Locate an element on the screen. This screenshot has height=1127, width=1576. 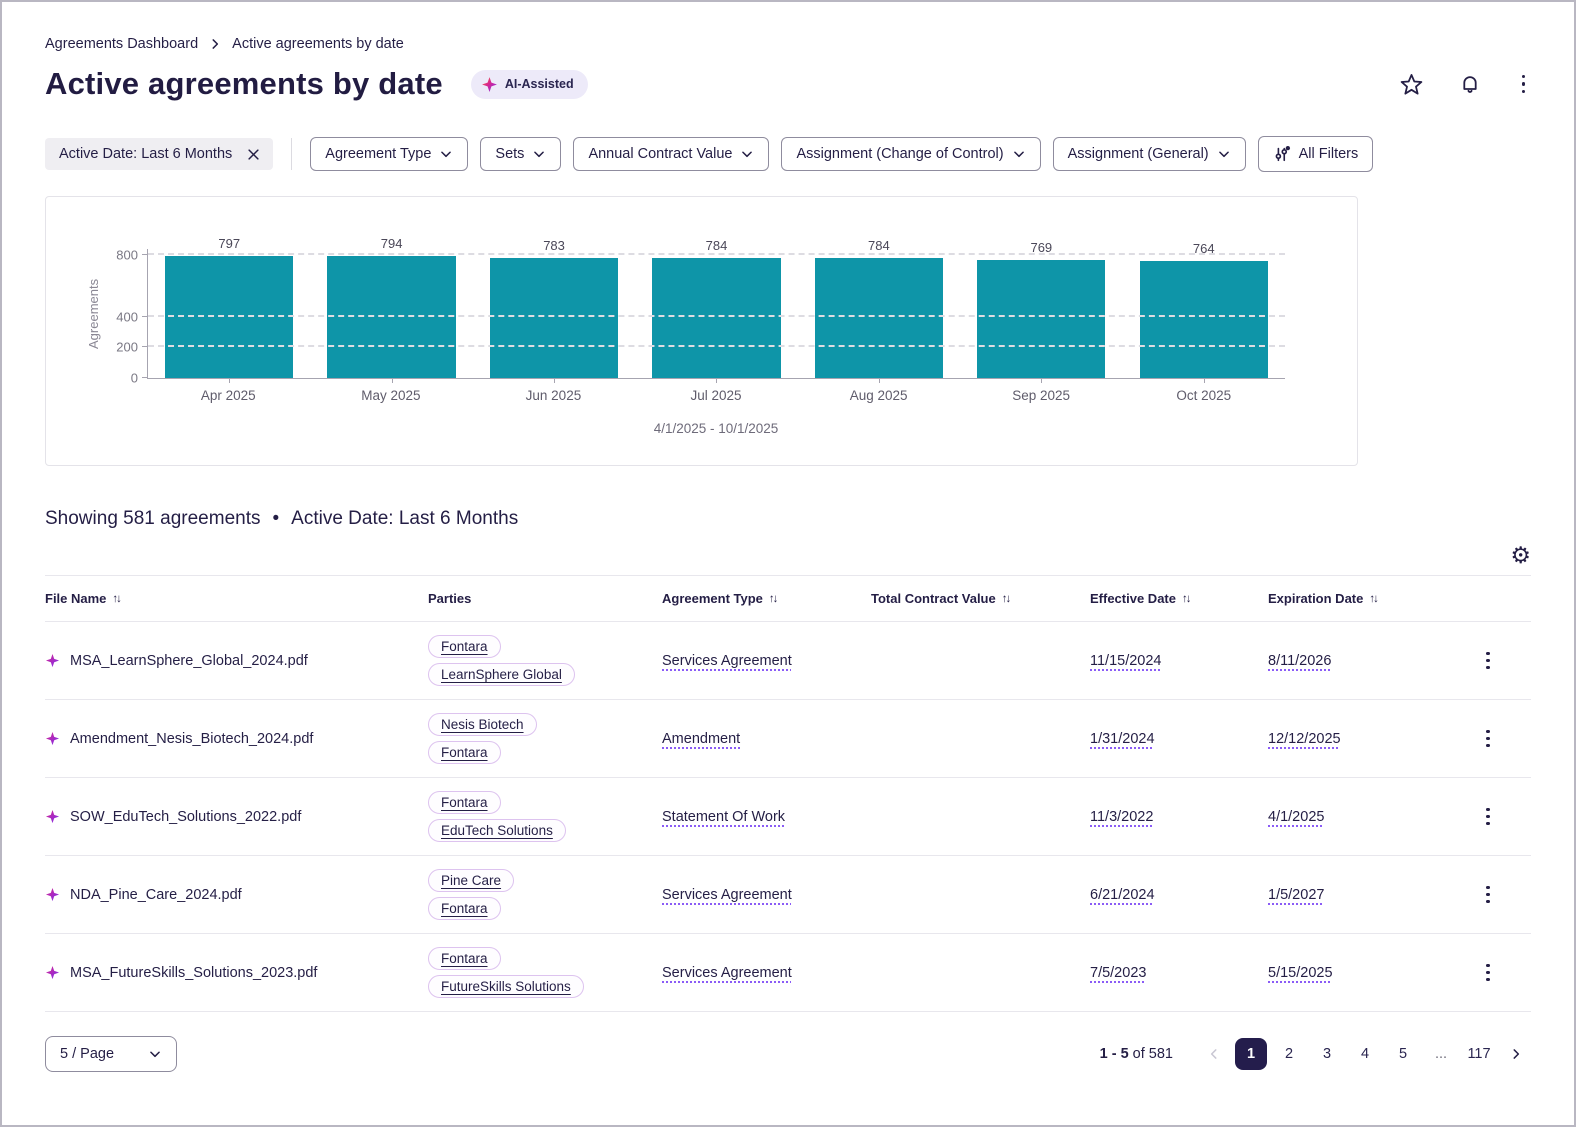
page-button-5: 5 is located at coordinates (1403, 1054).